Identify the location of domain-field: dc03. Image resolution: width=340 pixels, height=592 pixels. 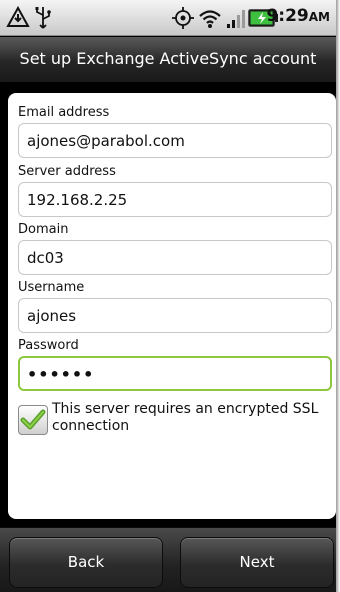
(175, 257).